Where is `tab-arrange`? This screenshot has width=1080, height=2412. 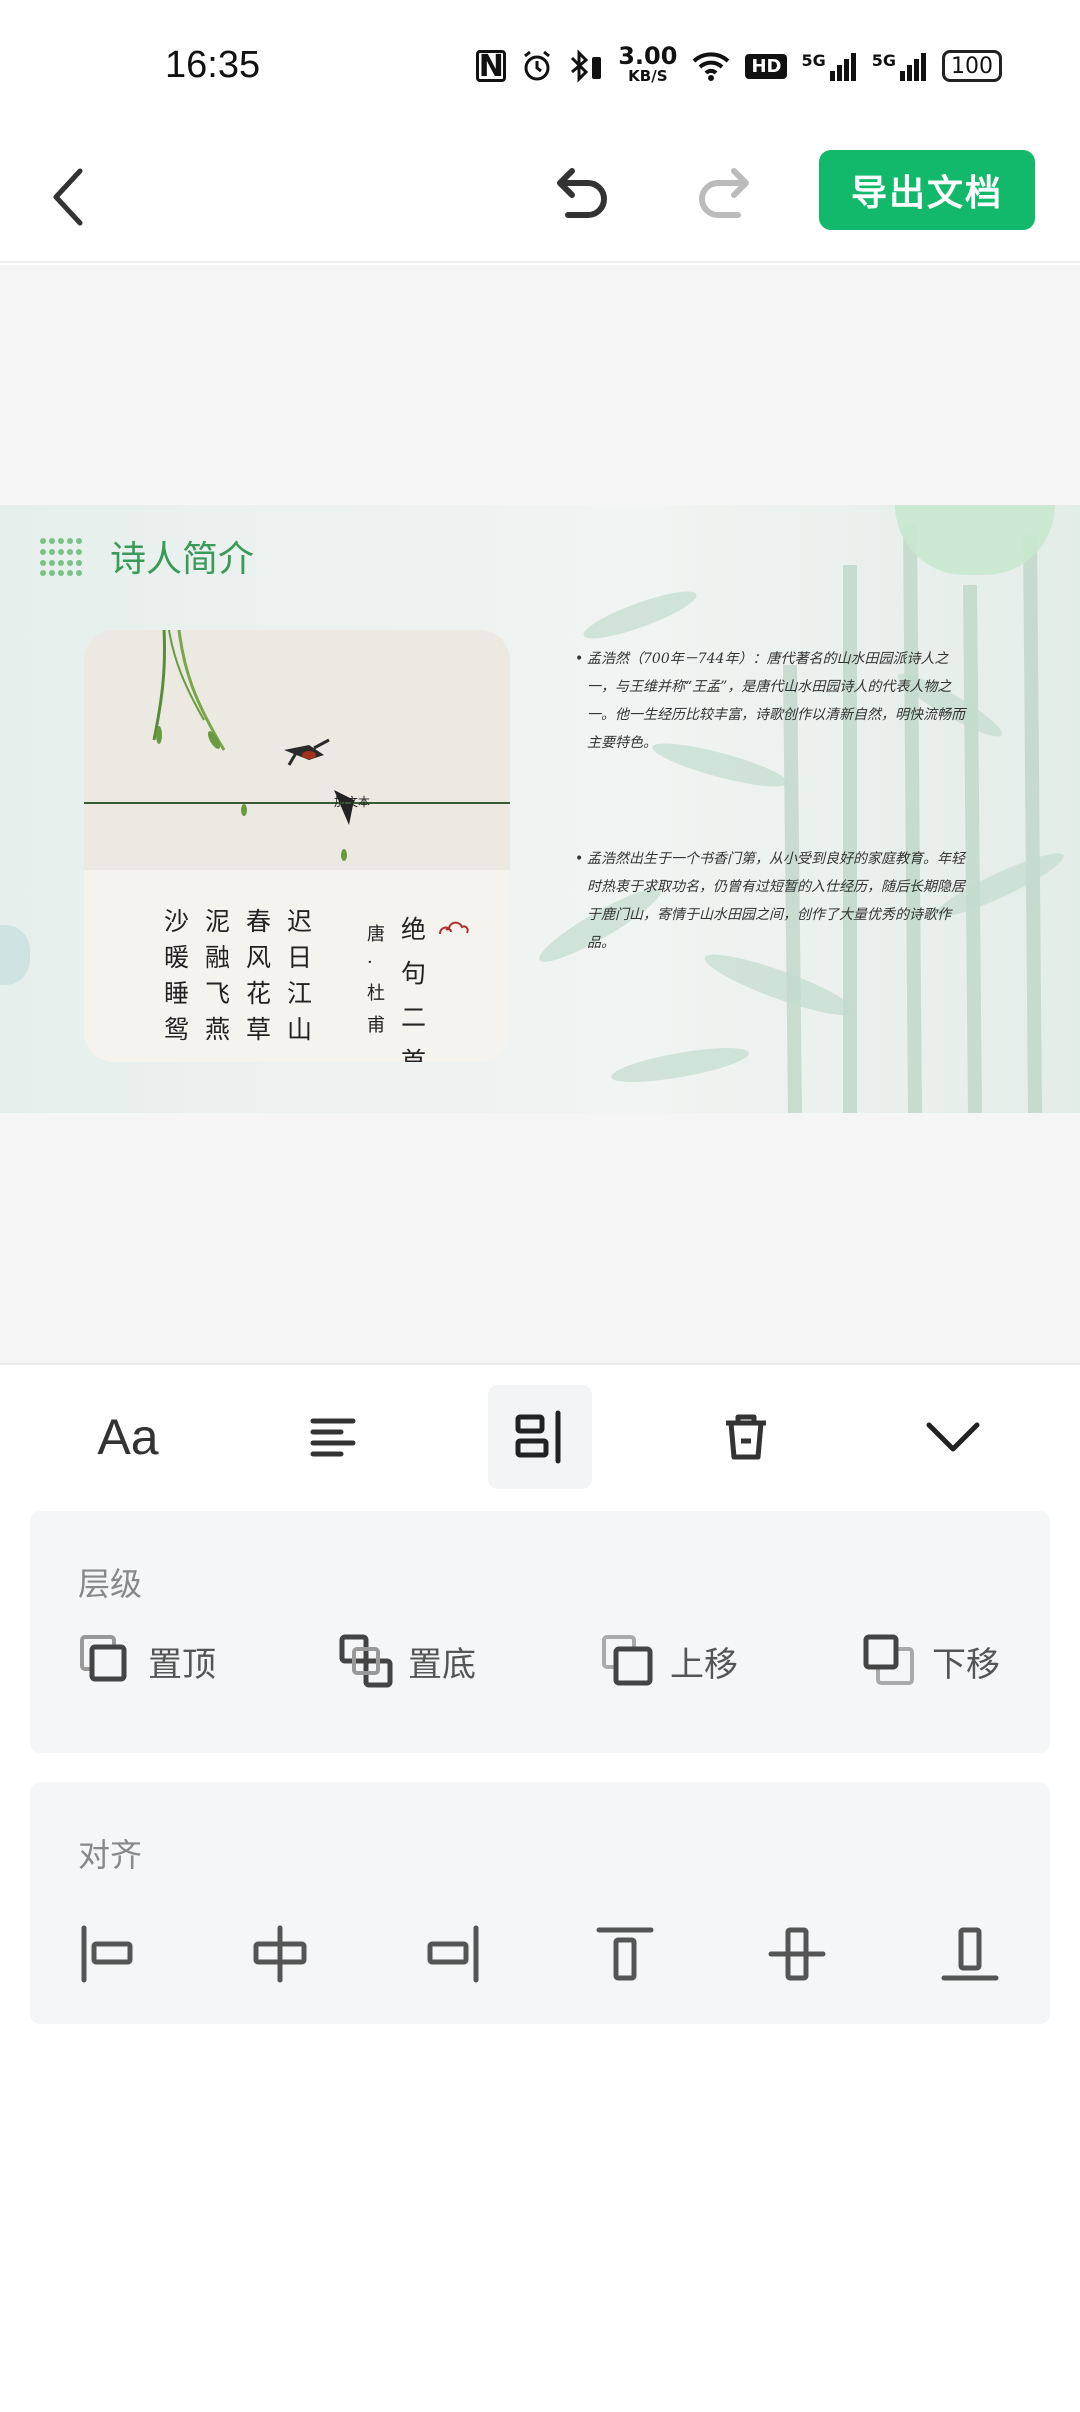 tab-arrange is located at coordinates (540, 1437).